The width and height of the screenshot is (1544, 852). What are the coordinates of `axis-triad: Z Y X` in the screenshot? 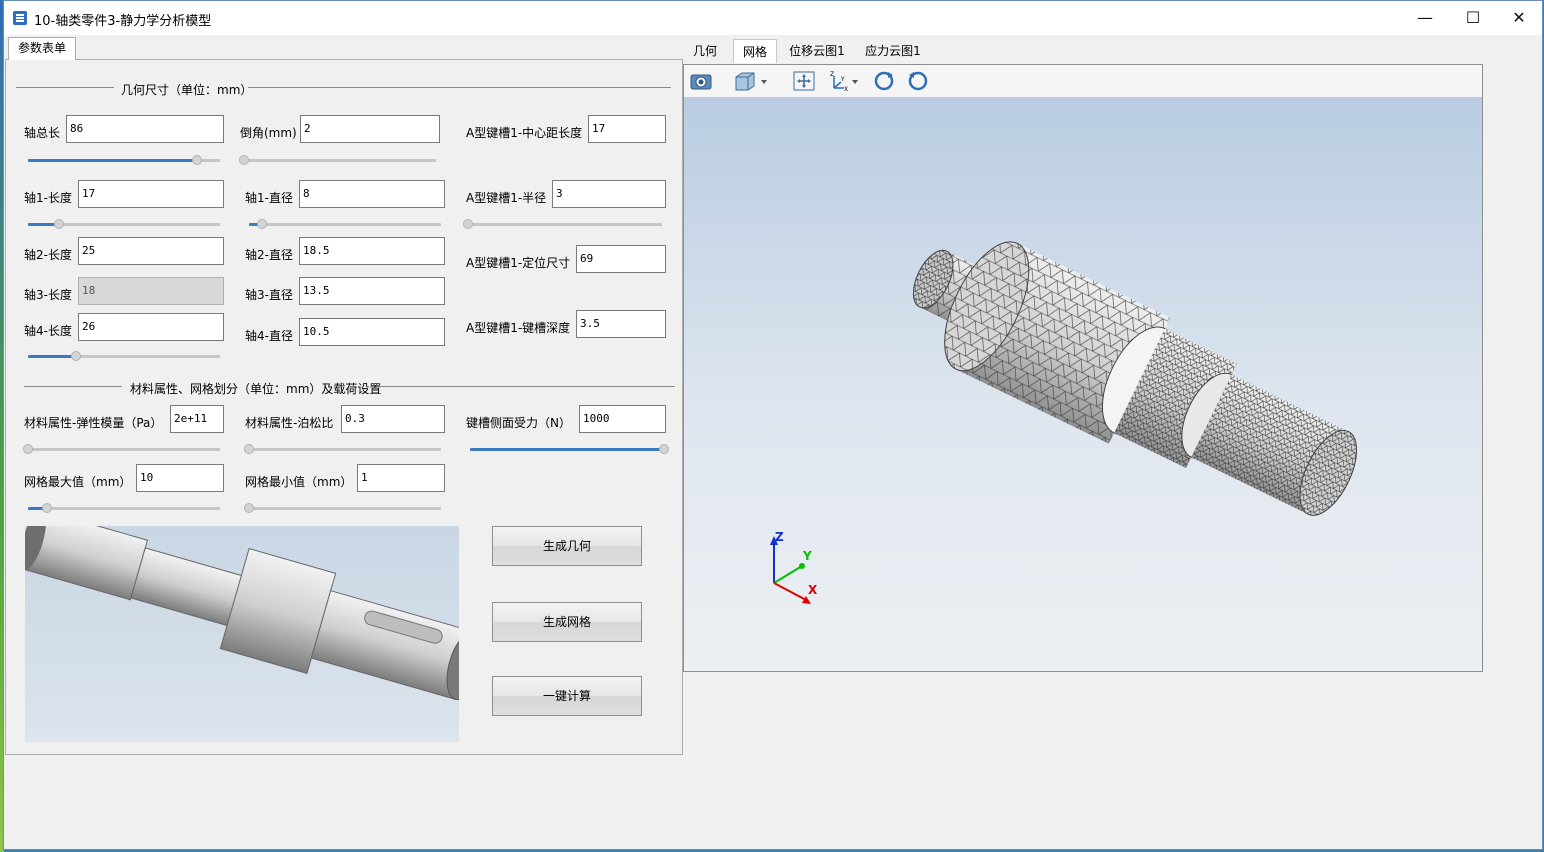 It's located at (794, 567).